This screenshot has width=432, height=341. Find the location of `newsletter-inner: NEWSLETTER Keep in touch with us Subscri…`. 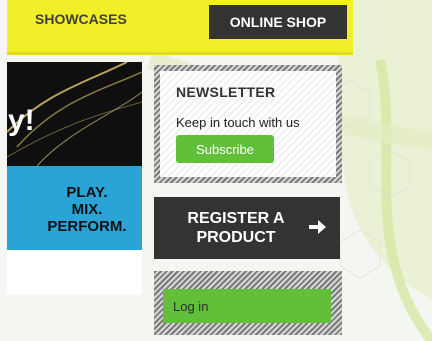

newsletter-inner: NEWSLETTER Keep in touch with us Subscri… is located at coordinates (248, 124).